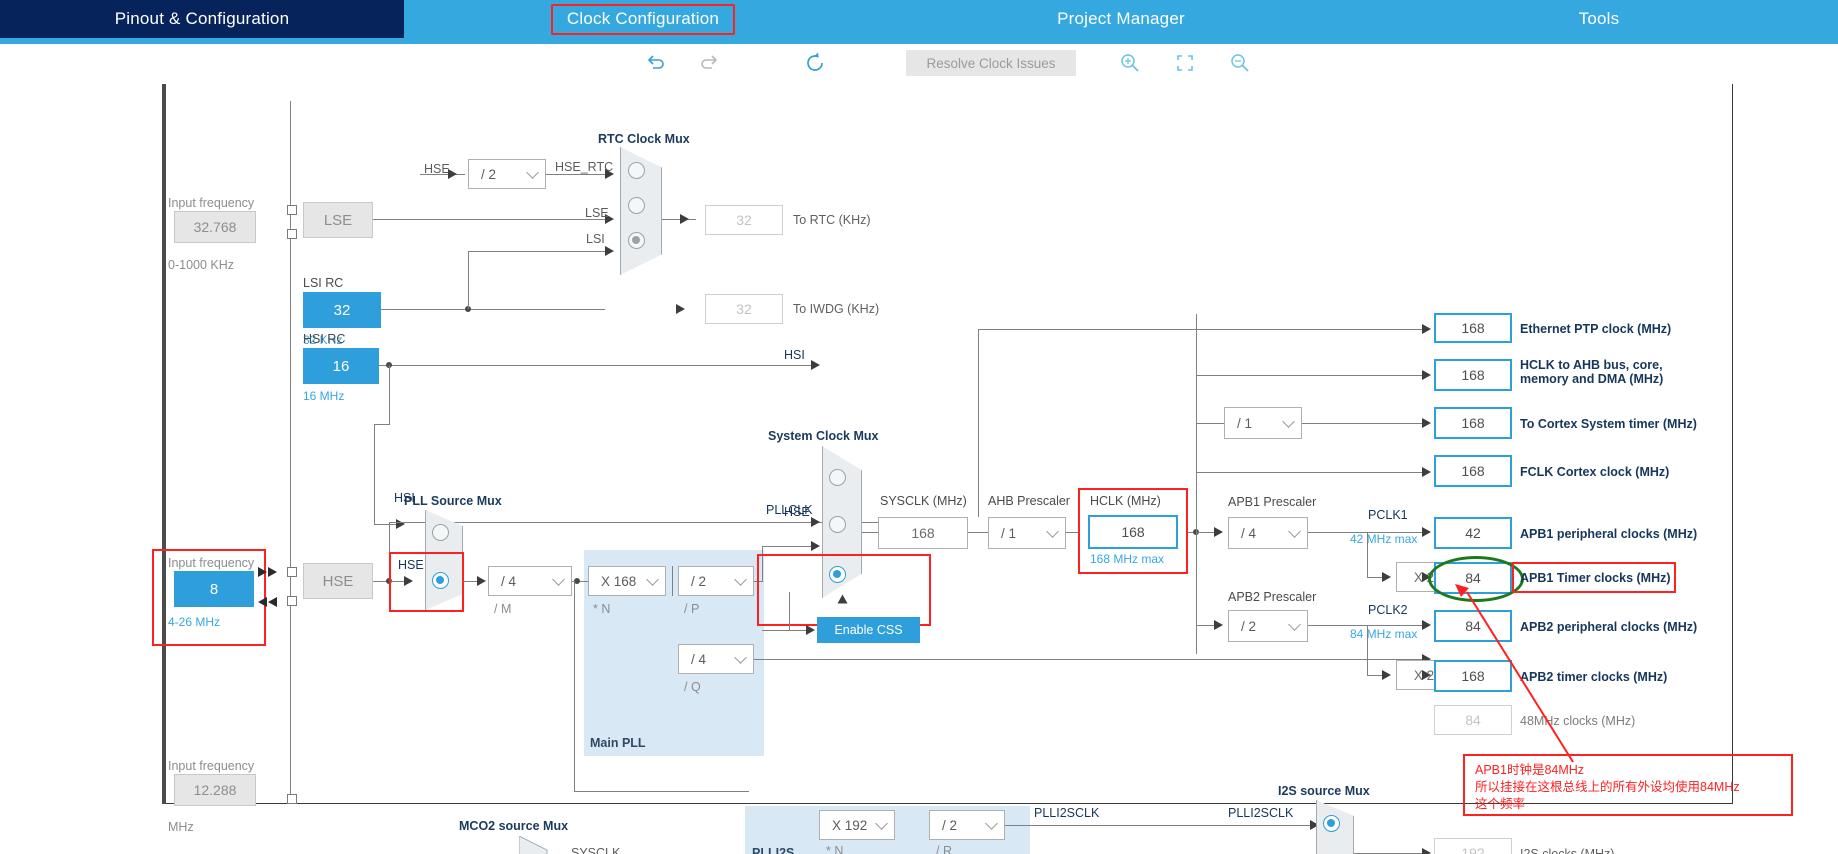 The height and width of the screenshot is (854, 1838). What do you see at coordinates (1240, 63) in the screenshot?
I see `zoom-out-icon` at bounding box center [1240, 63].